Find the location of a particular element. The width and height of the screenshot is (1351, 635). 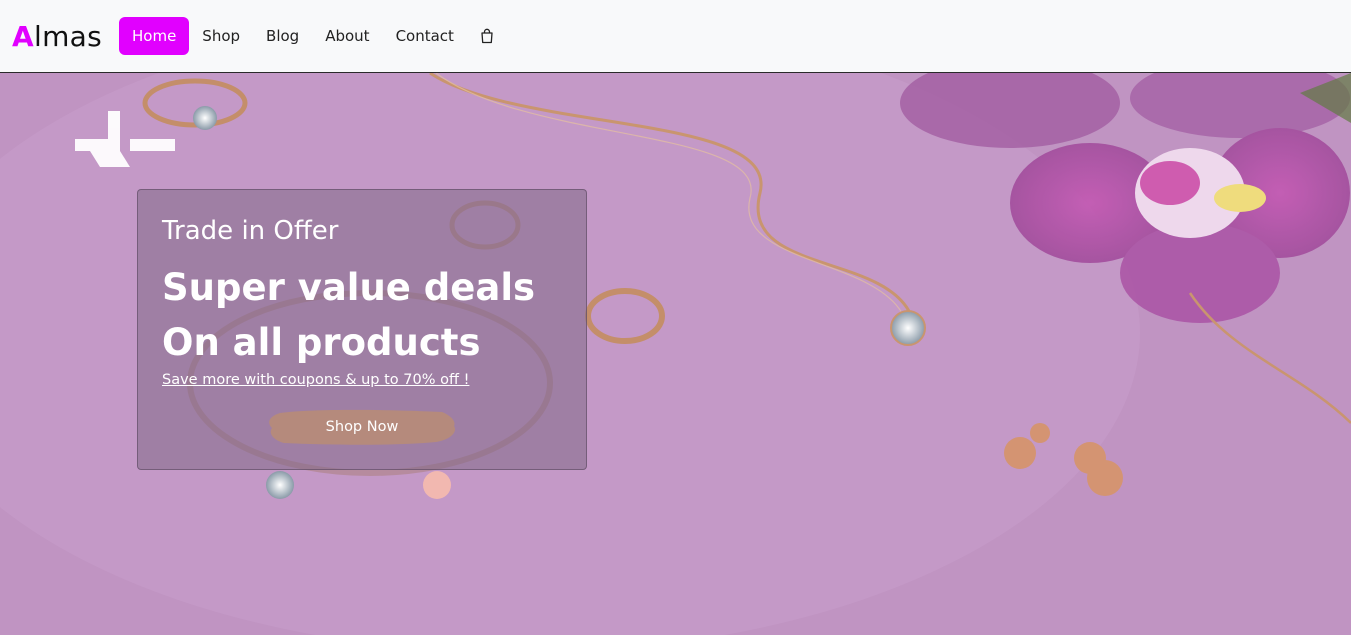

shop-now-button: Shop Now is located at coordinates (362, 427).